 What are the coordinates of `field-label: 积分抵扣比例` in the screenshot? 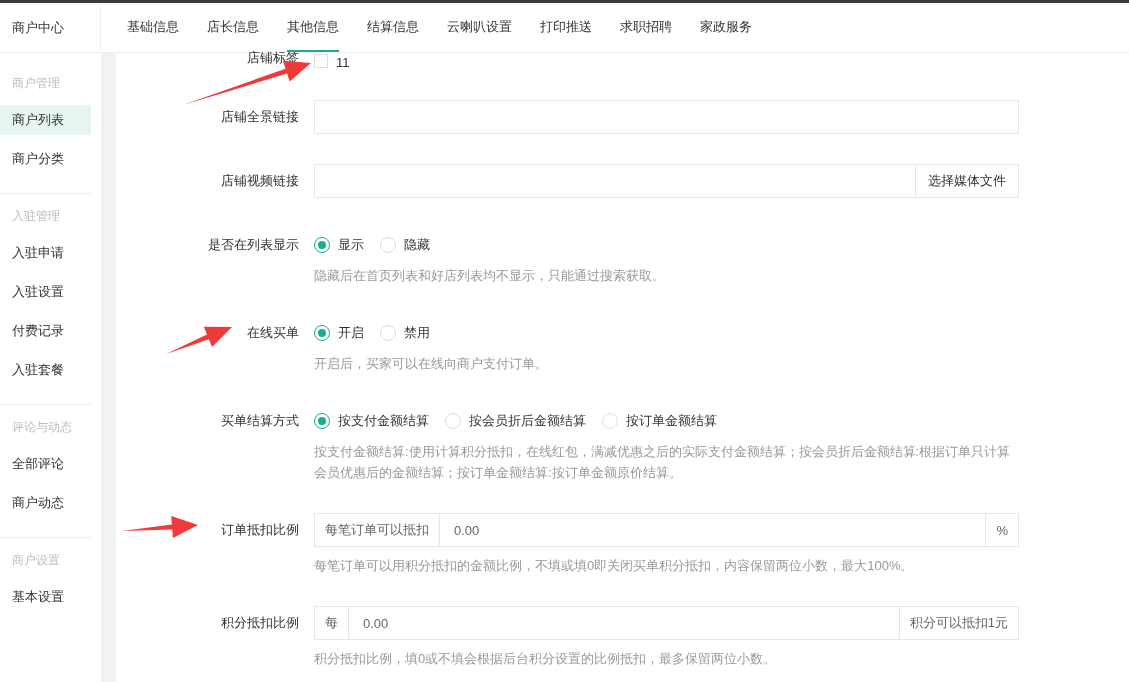 It's located at (260, 622).